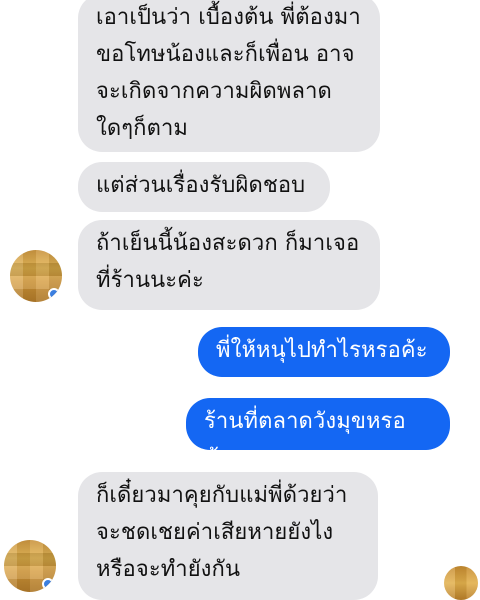 The image size is (480, 600). Describe the element at coordinates (36, 276) in the screenshot. I see `contact-avatar` at that location.